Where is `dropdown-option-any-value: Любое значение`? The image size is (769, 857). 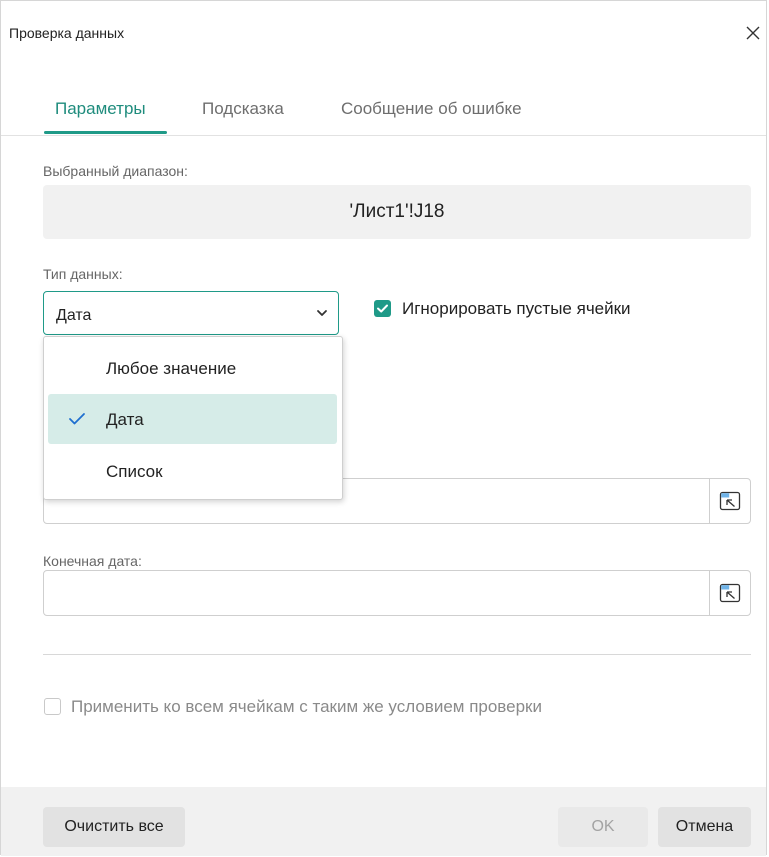 dropdown-option-any-value: Любое значение is located at coordinates (192, 368).